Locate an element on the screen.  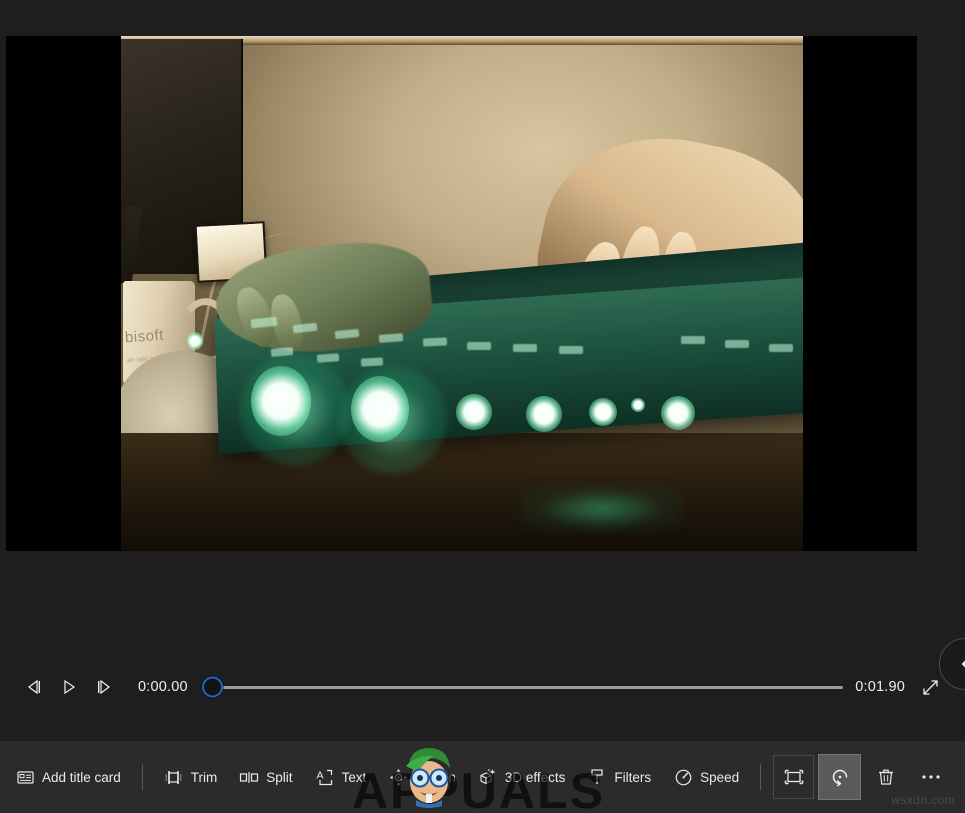
3d-effects-label: 3D effects is located at coordinates (535, 777).